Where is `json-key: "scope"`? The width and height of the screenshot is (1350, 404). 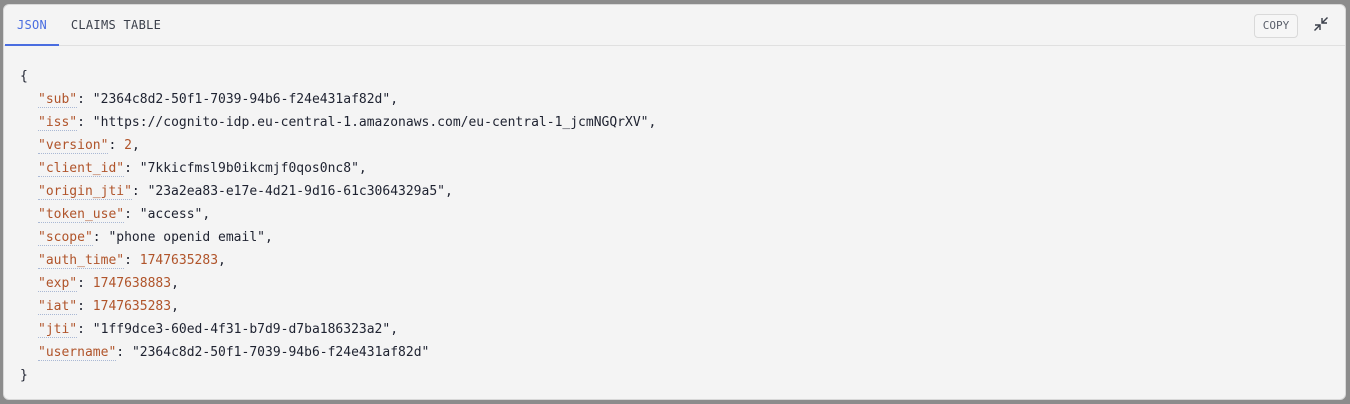 json-key: "scope" is located at coordinates (65, 238).